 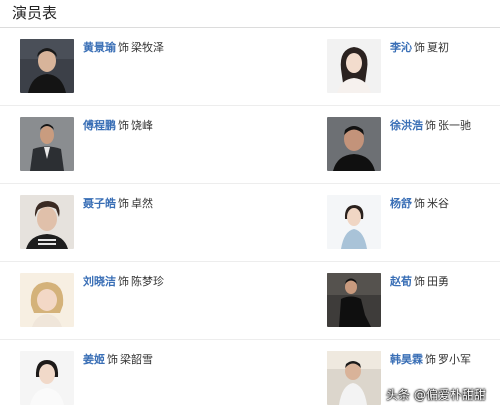 What do you see at coordinates (454, 125) in the screenshot?
I see `character-name: 张一驰` at bounding box center [454, 125].